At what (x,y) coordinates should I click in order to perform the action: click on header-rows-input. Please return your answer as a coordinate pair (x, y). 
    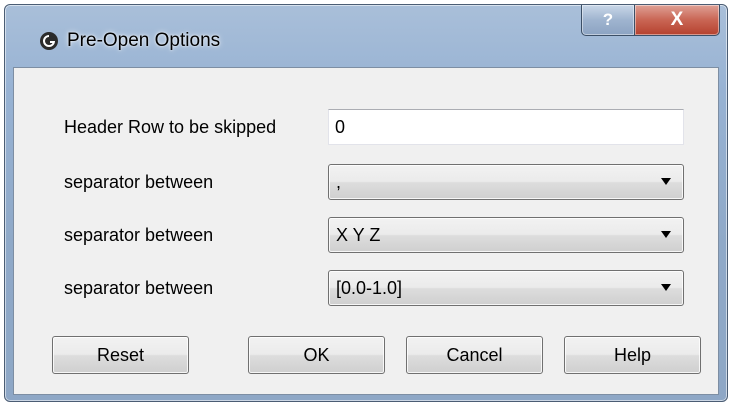
    Looking at the image, I should click on (506, 127).